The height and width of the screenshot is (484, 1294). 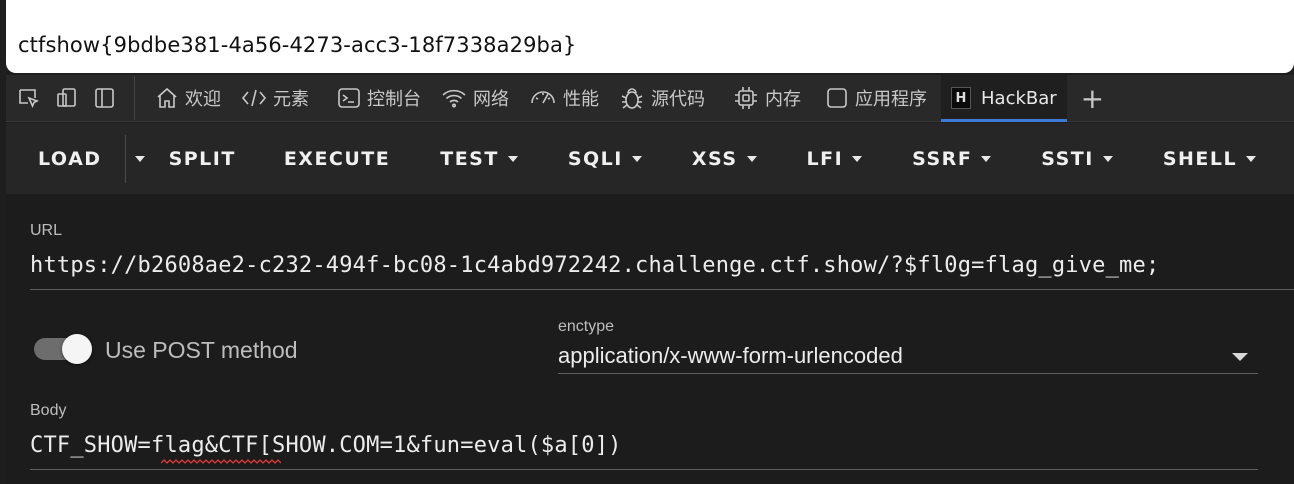 I want to click on shell-menu-label: SHELL, so click(x=1200, y=158).